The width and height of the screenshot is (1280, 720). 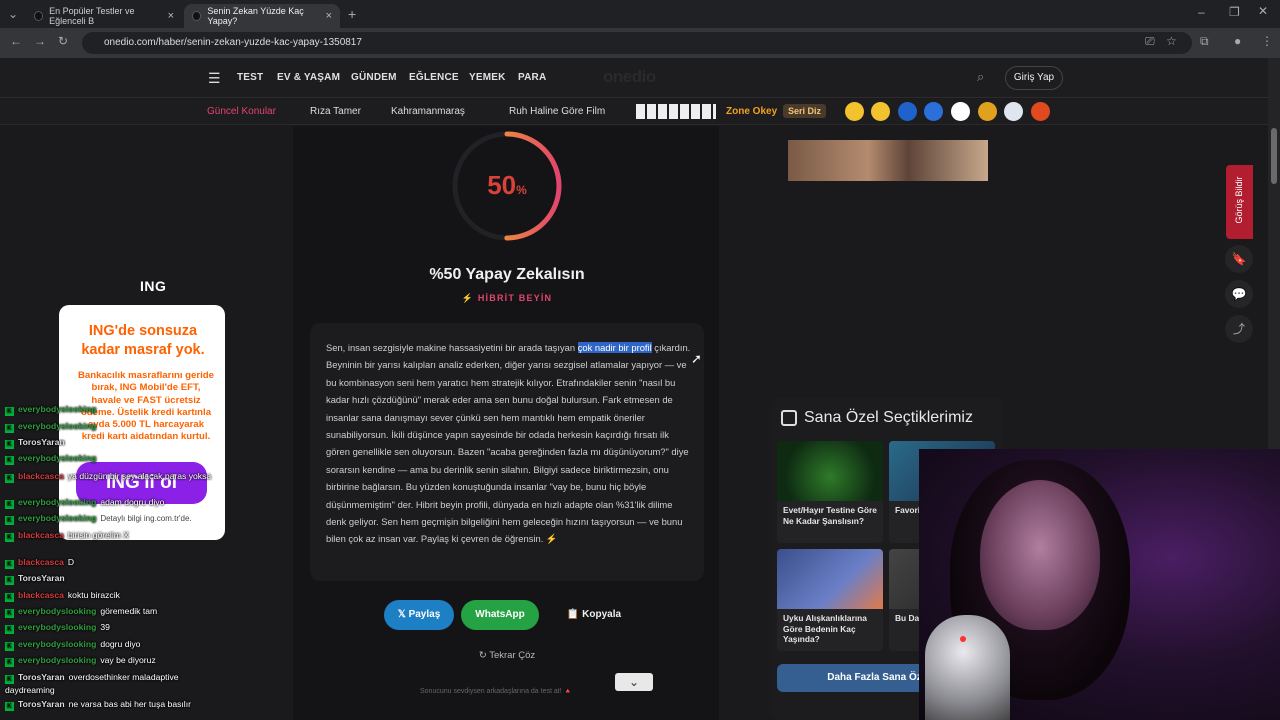 What do you see at coordinates (1234, 12) in the screenshot?
I see `restore-icon: ❐` at bounding box center [1234, 12].